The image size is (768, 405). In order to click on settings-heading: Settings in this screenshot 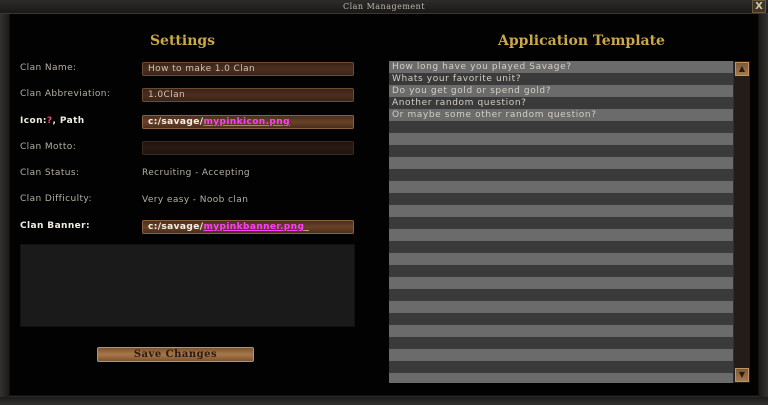, I will do `click(182, 41)`.